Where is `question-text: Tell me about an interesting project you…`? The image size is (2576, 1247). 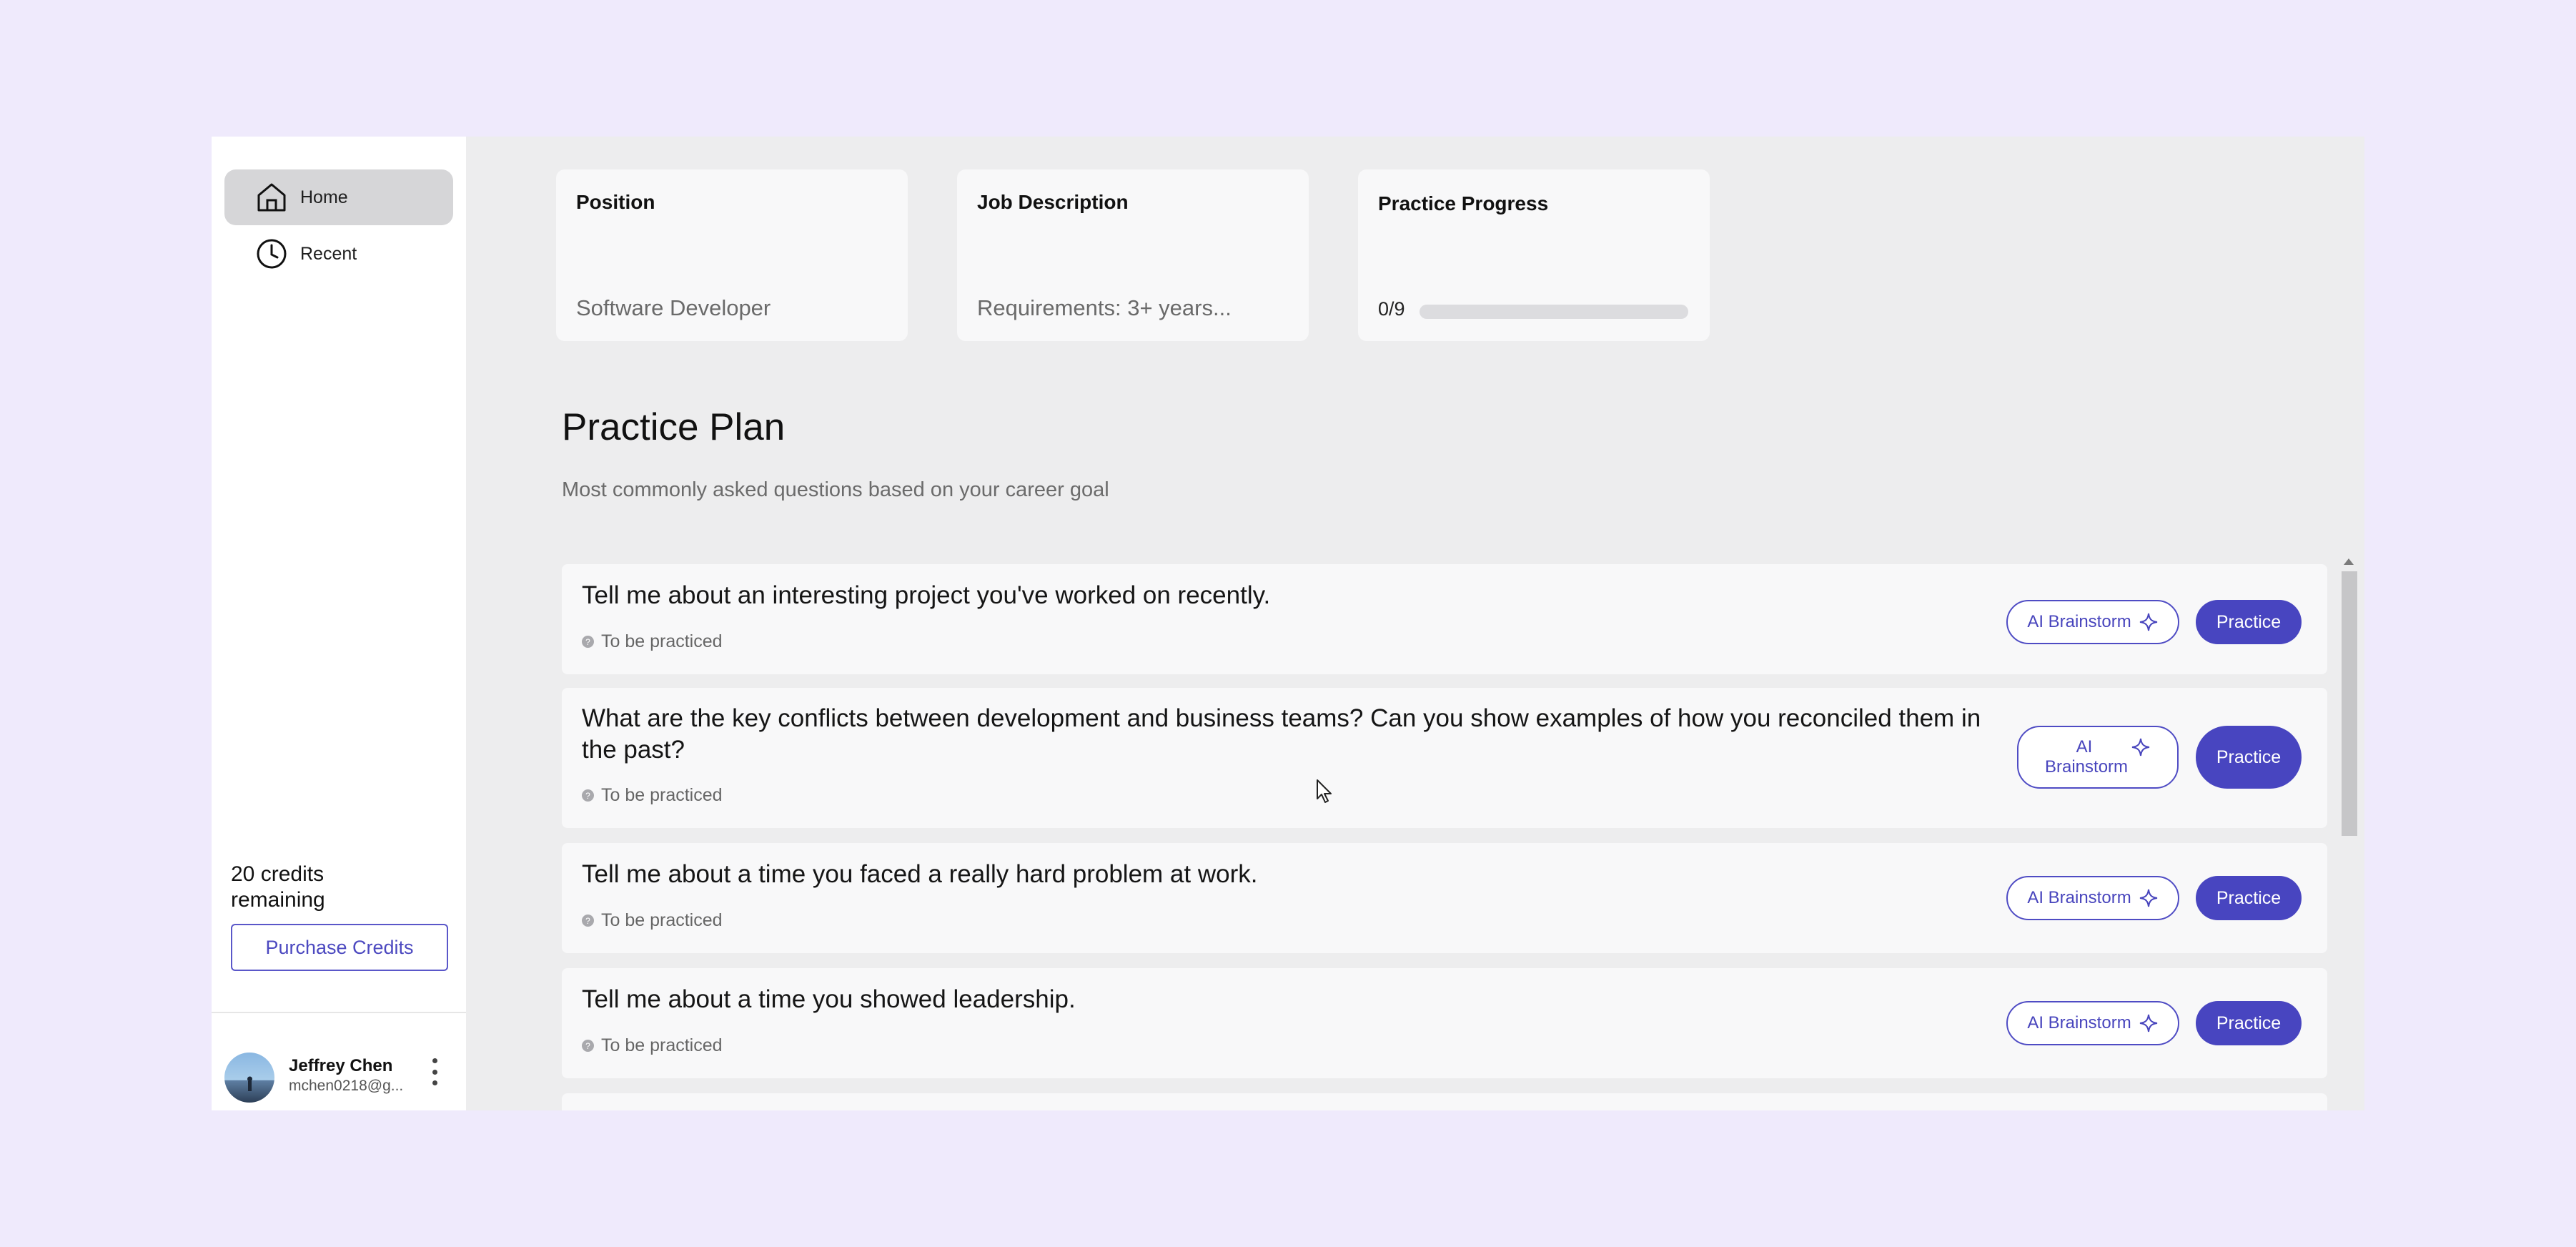 question-text: Tell me about an interesting project you… is located at coordinates (926, 595).